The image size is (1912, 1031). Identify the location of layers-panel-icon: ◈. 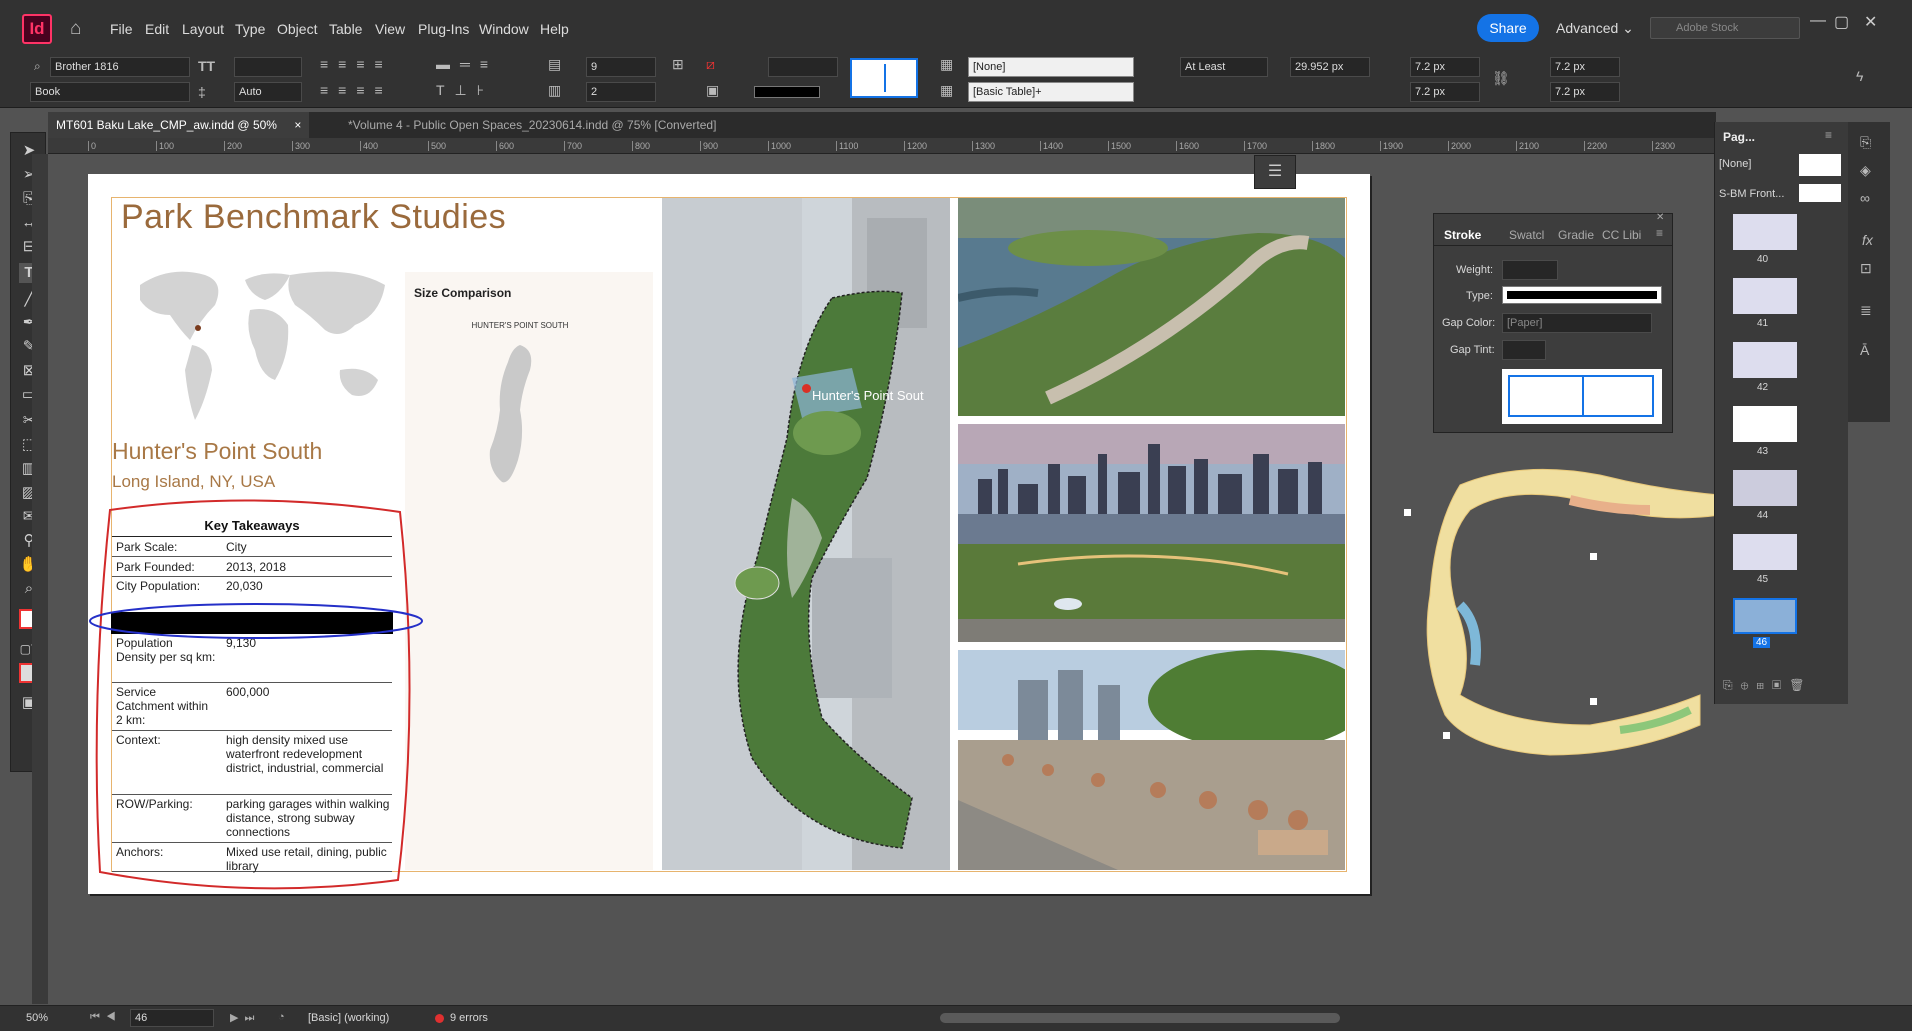
(1865, 170).